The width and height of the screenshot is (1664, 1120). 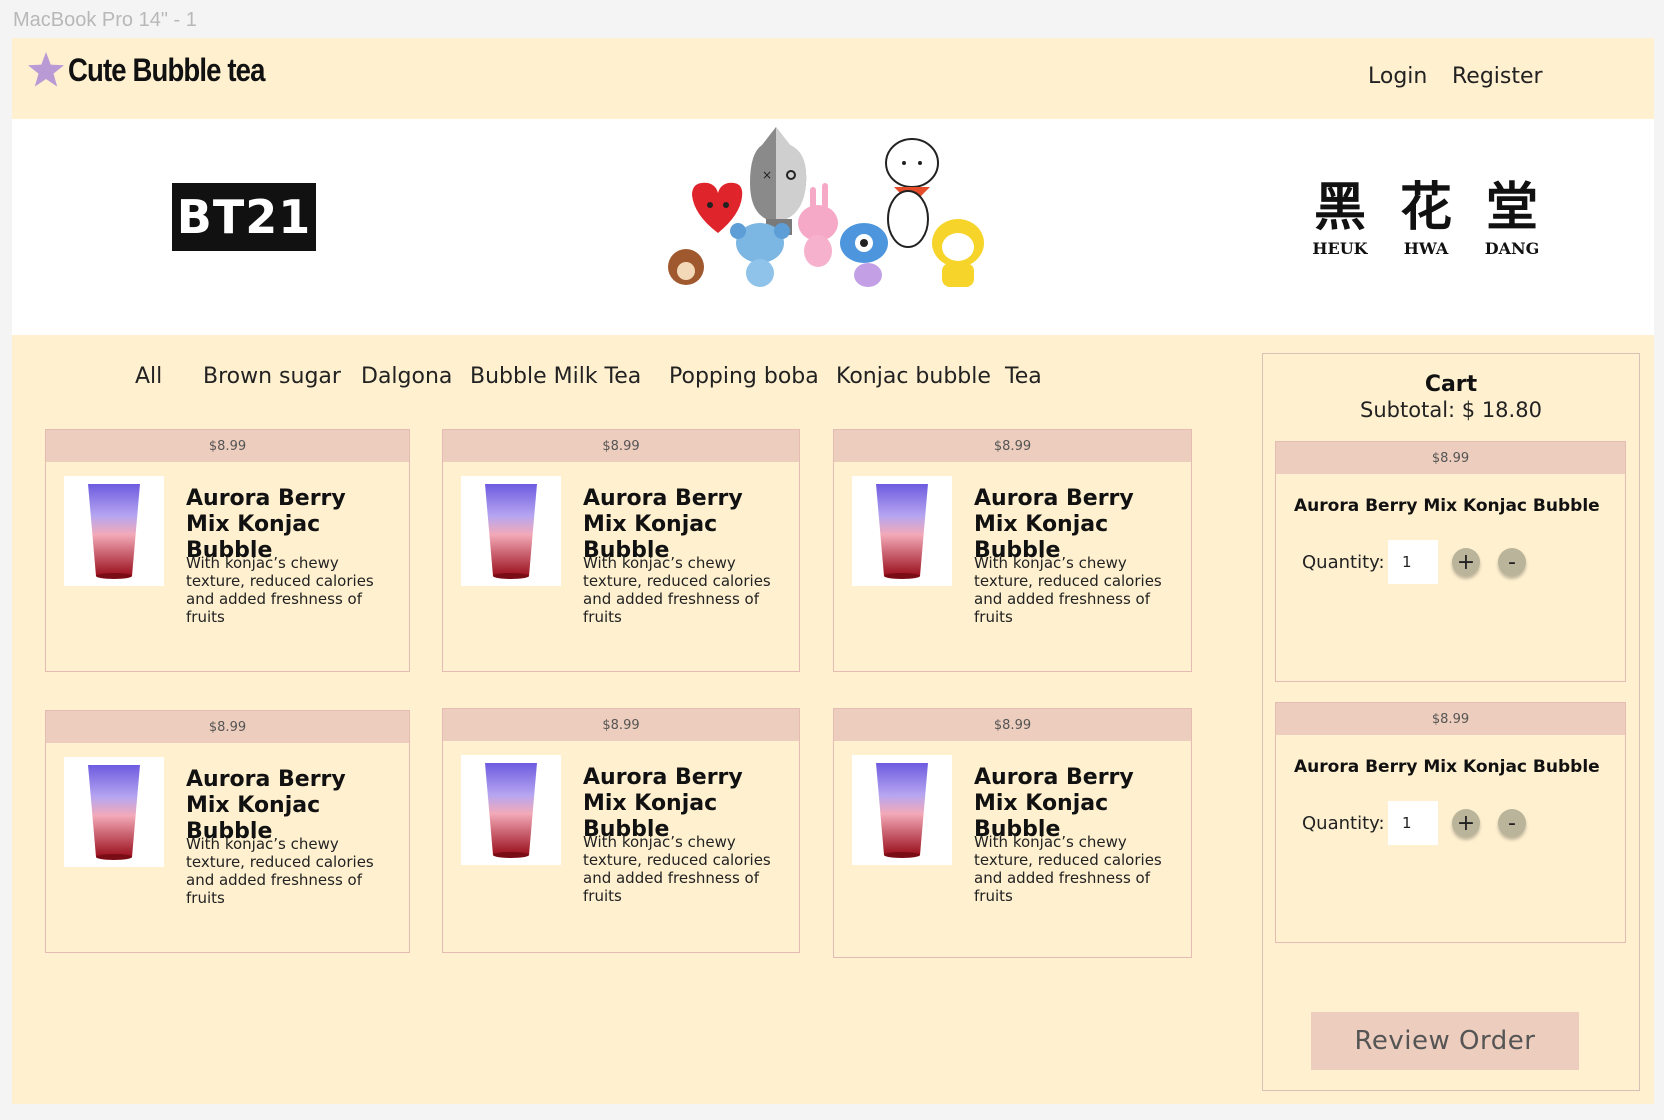 I want to click on category-tea: Tea, so click(x=1023, y=376).